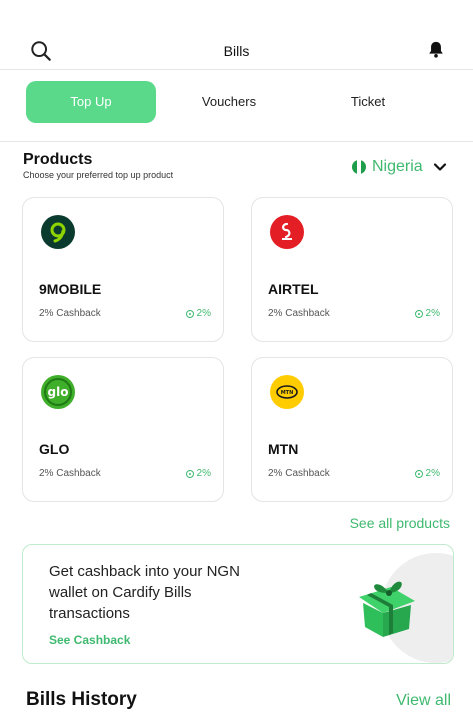 The image size is (473, 724). I want to click on see-all-products-link: See all products, so click(400, 523).